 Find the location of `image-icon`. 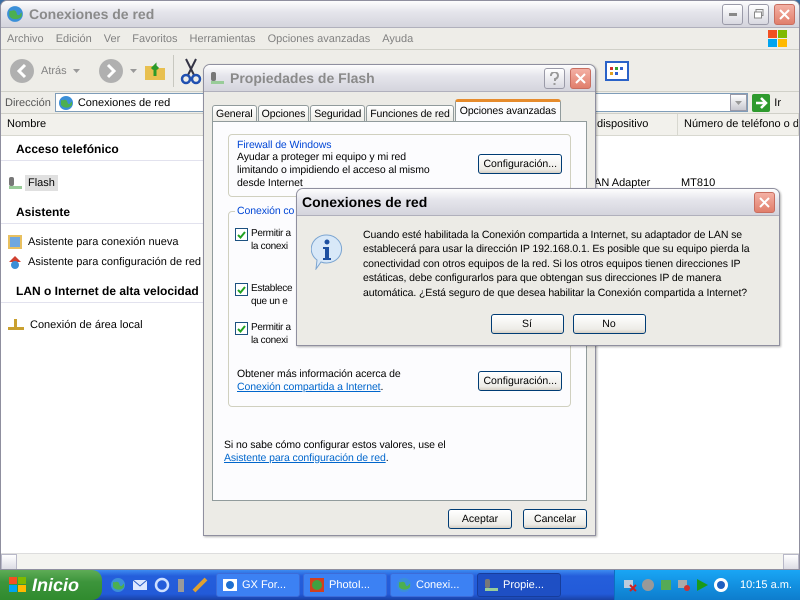

image-icon is located at coordinates (317, 585).